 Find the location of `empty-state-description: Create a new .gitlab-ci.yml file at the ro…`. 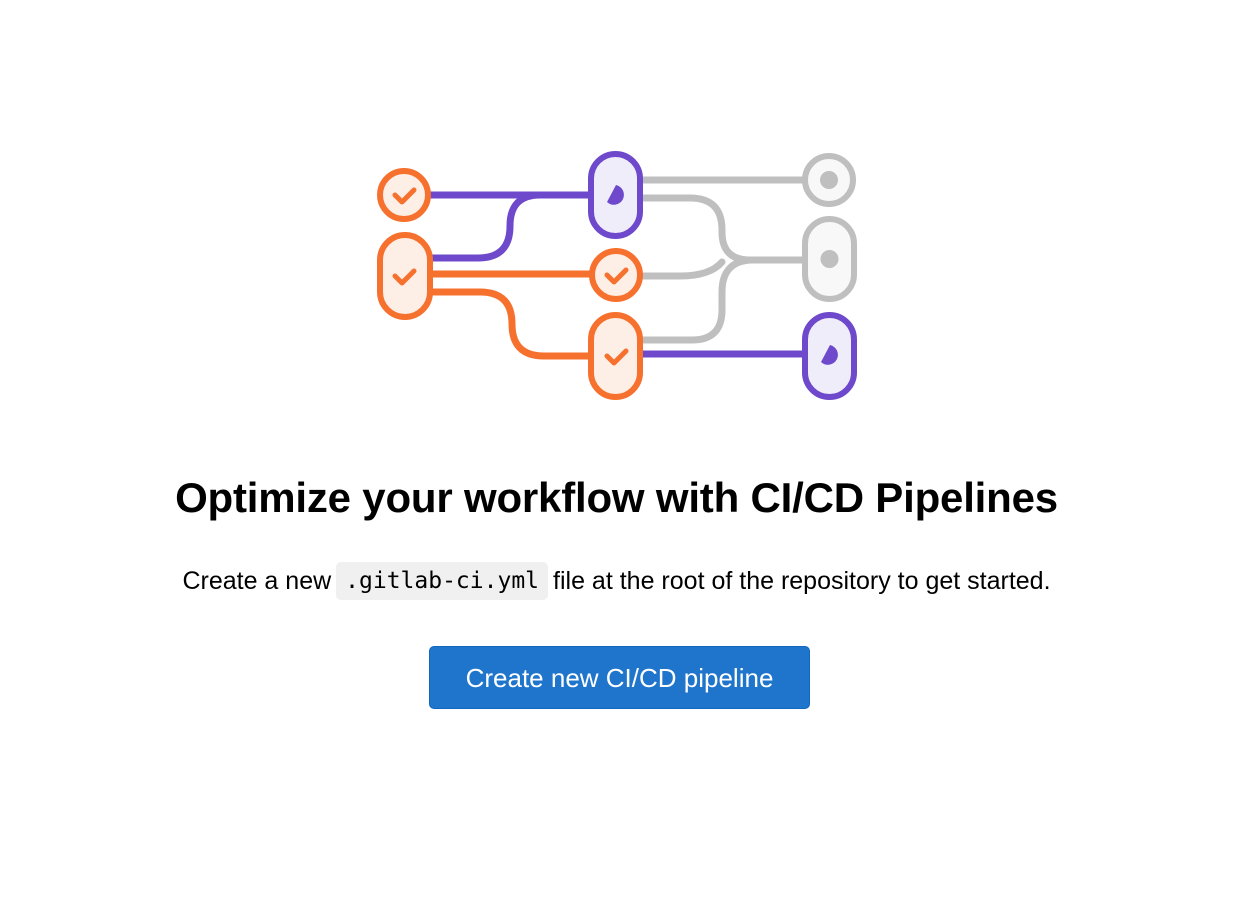

empty-state-description: Create a new .gitlab-ci.yml file at the ro… is located at coordinates (616, 581).